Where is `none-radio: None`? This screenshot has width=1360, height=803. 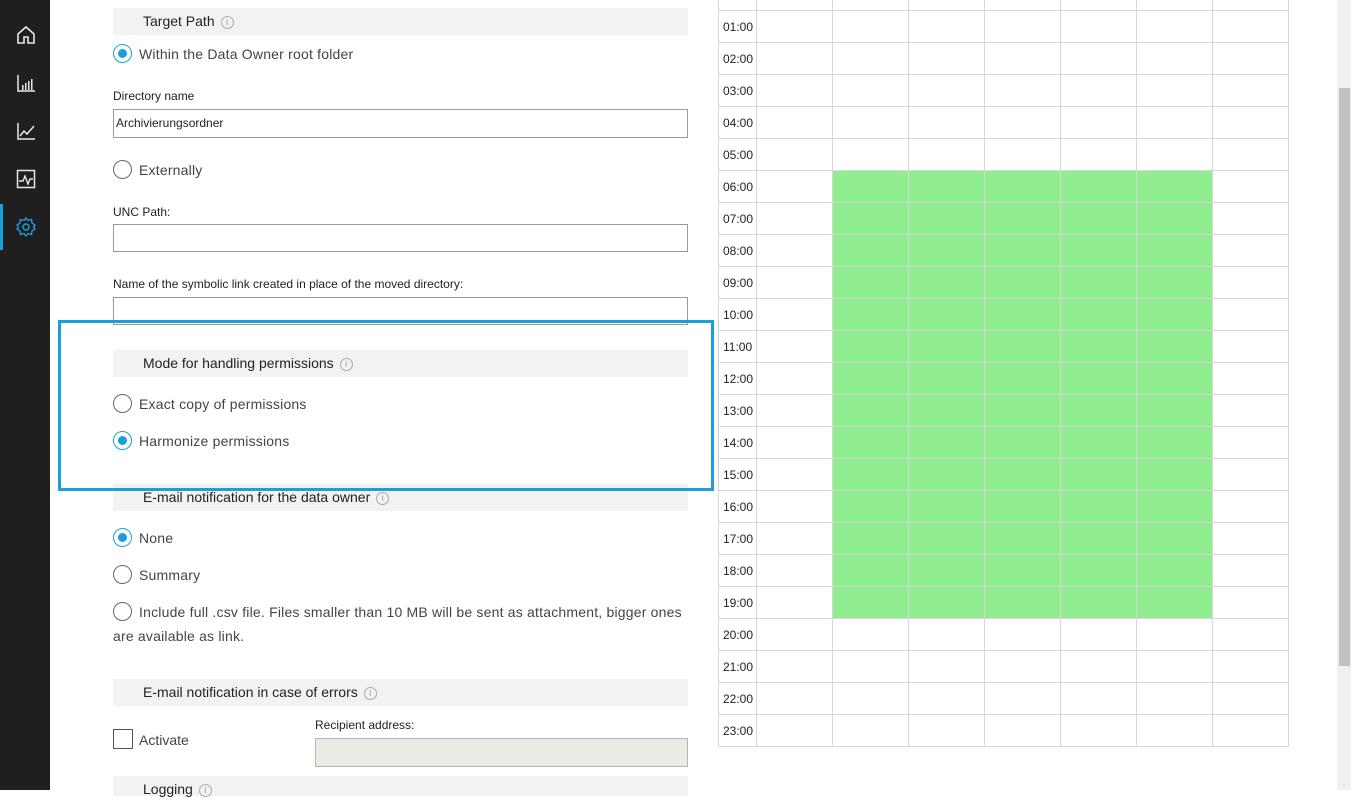 none-radio: None is located at coordinates (143, 537).